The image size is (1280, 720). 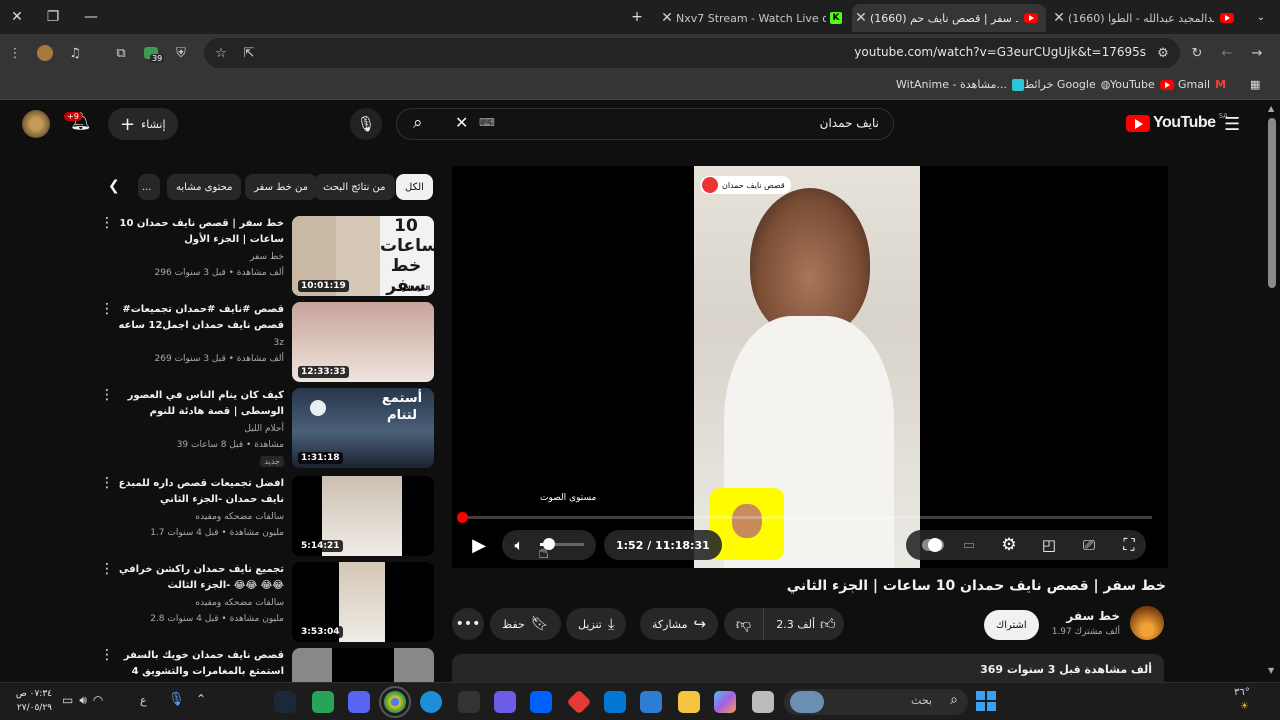 What do you see at coordinates (876, 702) in the screenshot?
I see `taskbar-search: بحث ⌕` at bounding box center [876, 702].